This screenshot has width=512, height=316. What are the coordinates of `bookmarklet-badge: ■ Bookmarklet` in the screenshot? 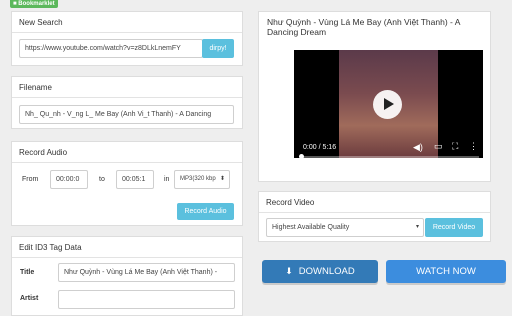 It's located at (34, 4).